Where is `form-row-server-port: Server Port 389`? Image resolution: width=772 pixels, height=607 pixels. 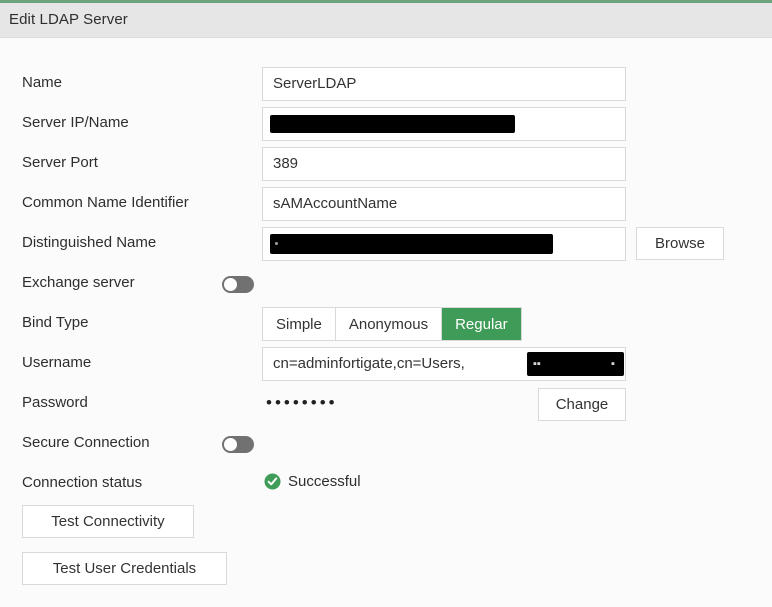 form-row-server-port: Server Port 389 is located at coordinates (386, 165).